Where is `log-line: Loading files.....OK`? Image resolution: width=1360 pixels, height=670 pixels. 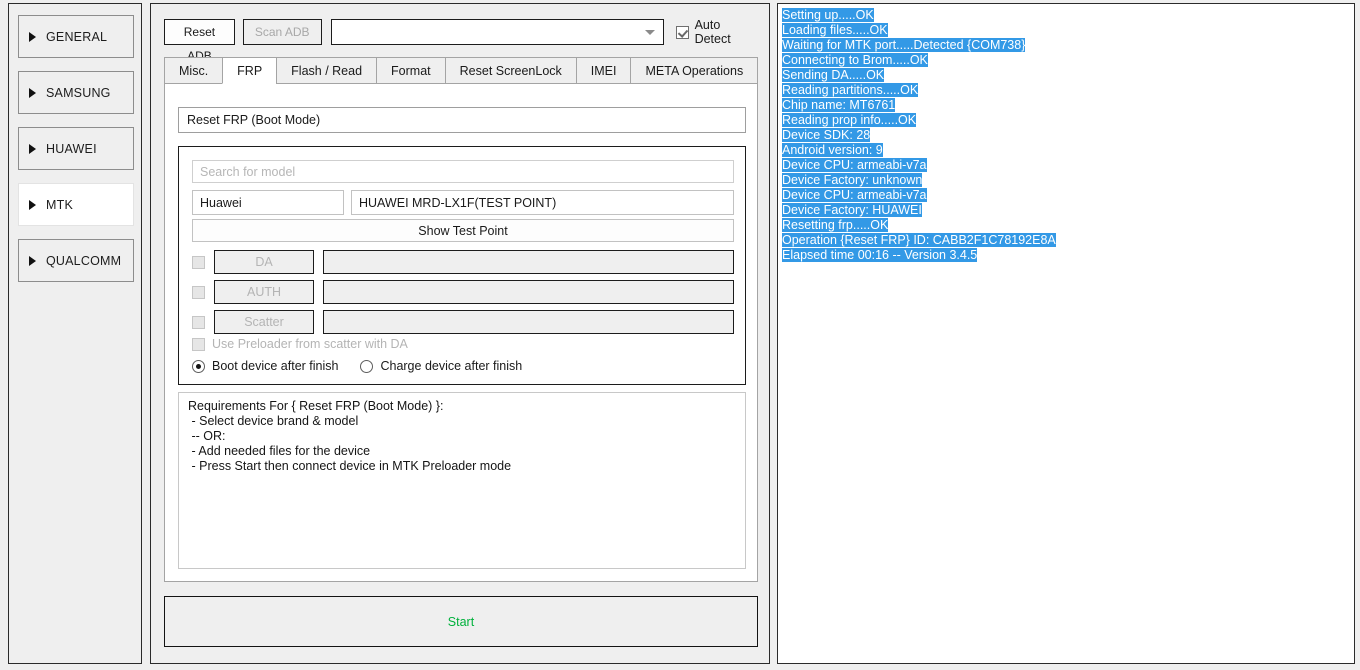 log-line: Loading files.....OK is located at coordinates (835, 30).